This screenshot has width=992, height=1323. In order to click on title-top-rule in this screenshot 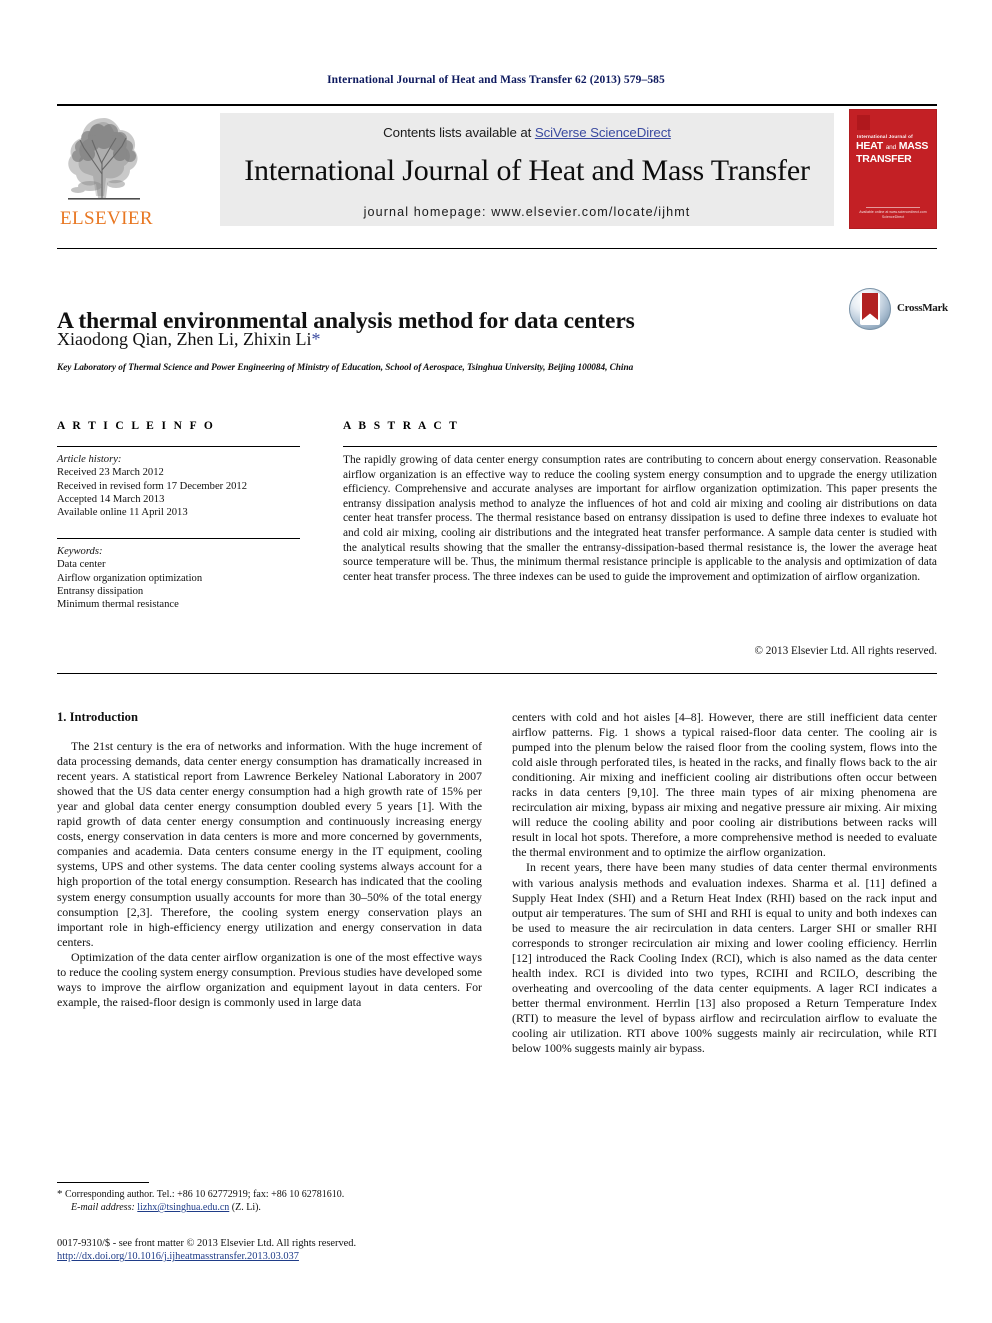, I will do `click(497, 248)`.